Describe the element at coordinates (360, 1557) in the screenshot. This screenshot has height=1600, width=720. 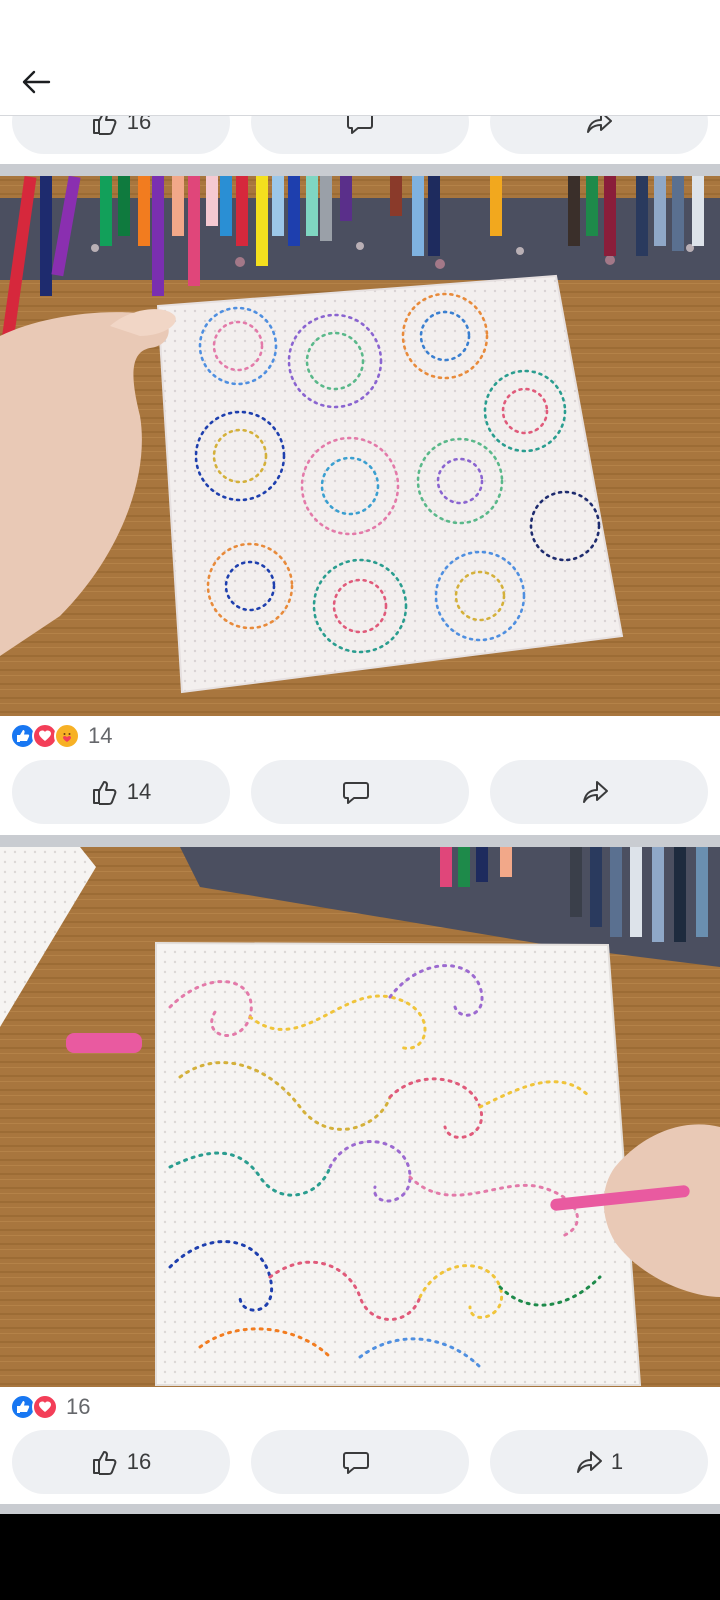
I see `system-navigation-area` at that location.